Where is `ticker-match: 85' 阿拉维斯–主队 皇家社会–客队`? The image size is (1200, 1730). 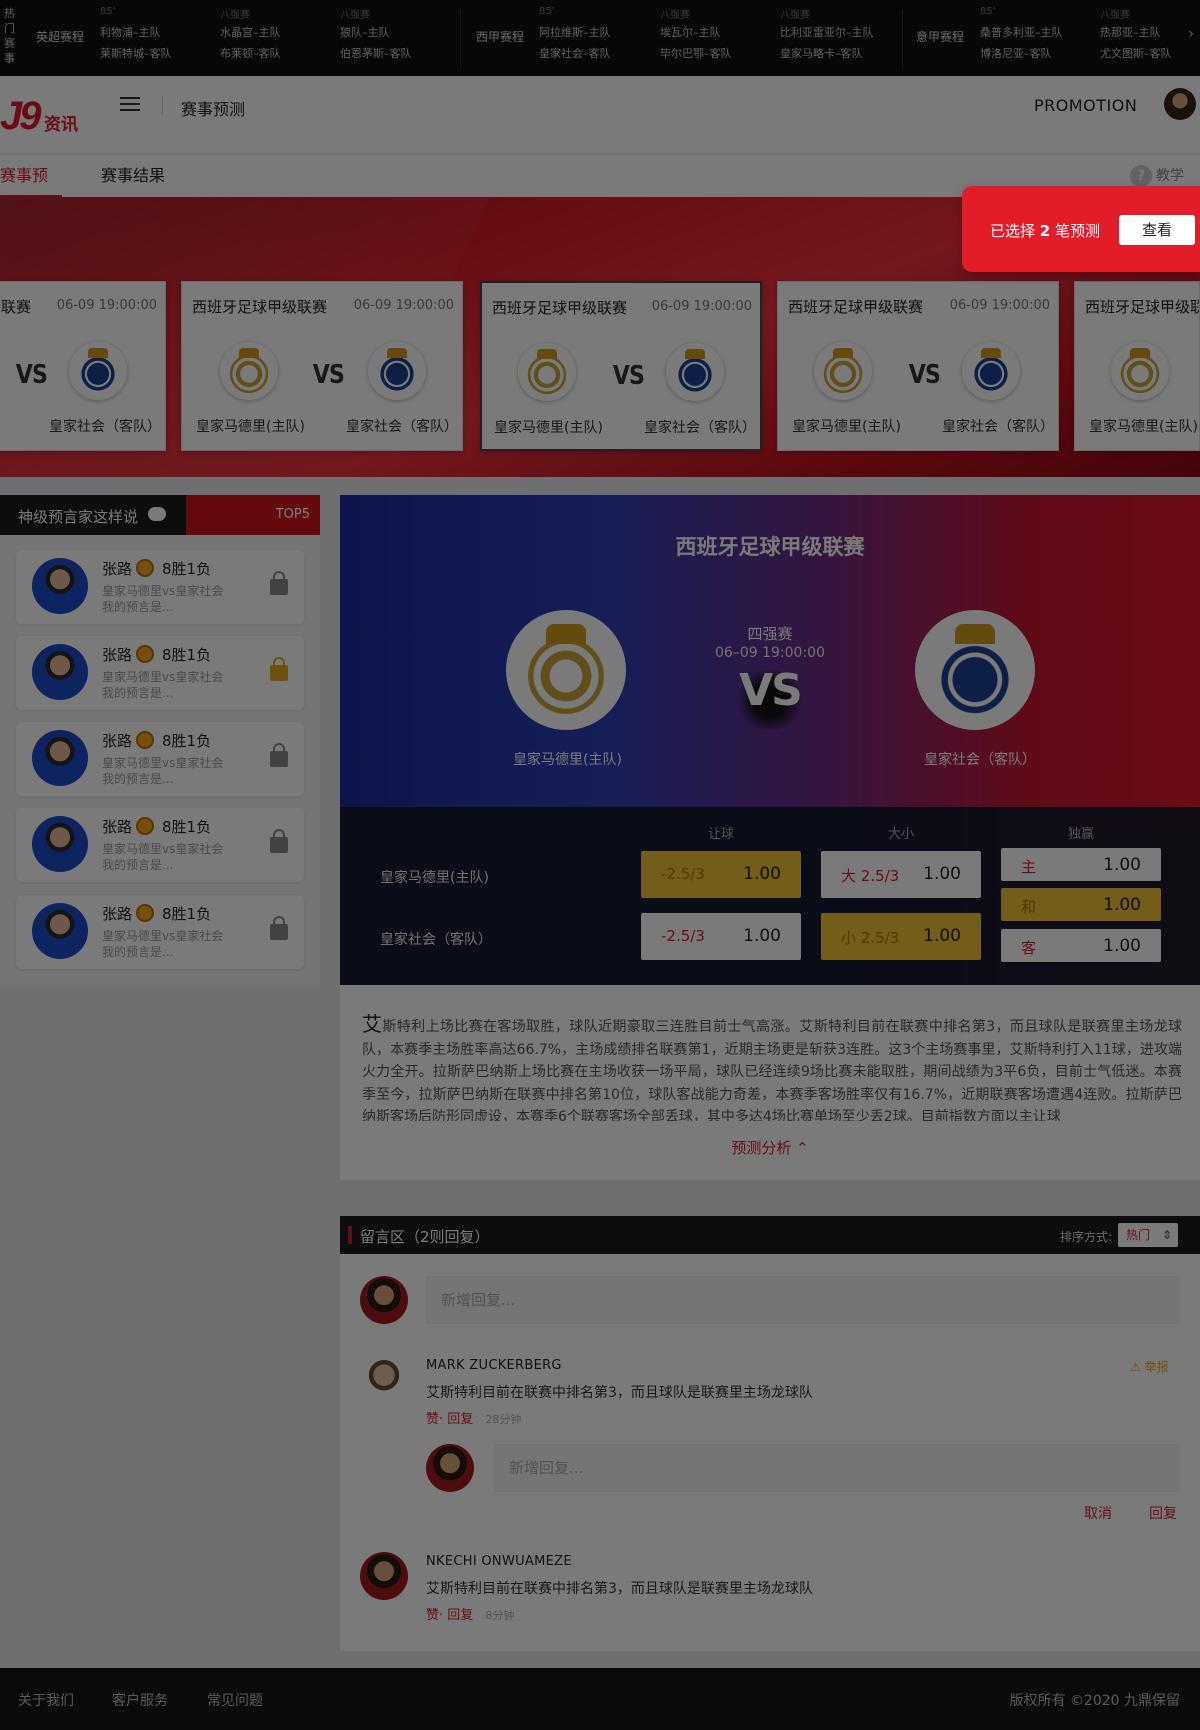 ticker-match: 85' 阿拉维斯–主队 皇家社会–客队 is located at coordinates (594, 35).